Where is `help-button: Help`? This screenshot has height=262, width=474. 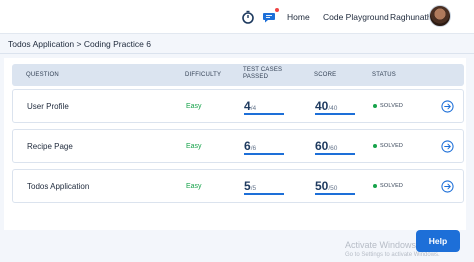
help-button: Help is located at coordinates (438, 241).